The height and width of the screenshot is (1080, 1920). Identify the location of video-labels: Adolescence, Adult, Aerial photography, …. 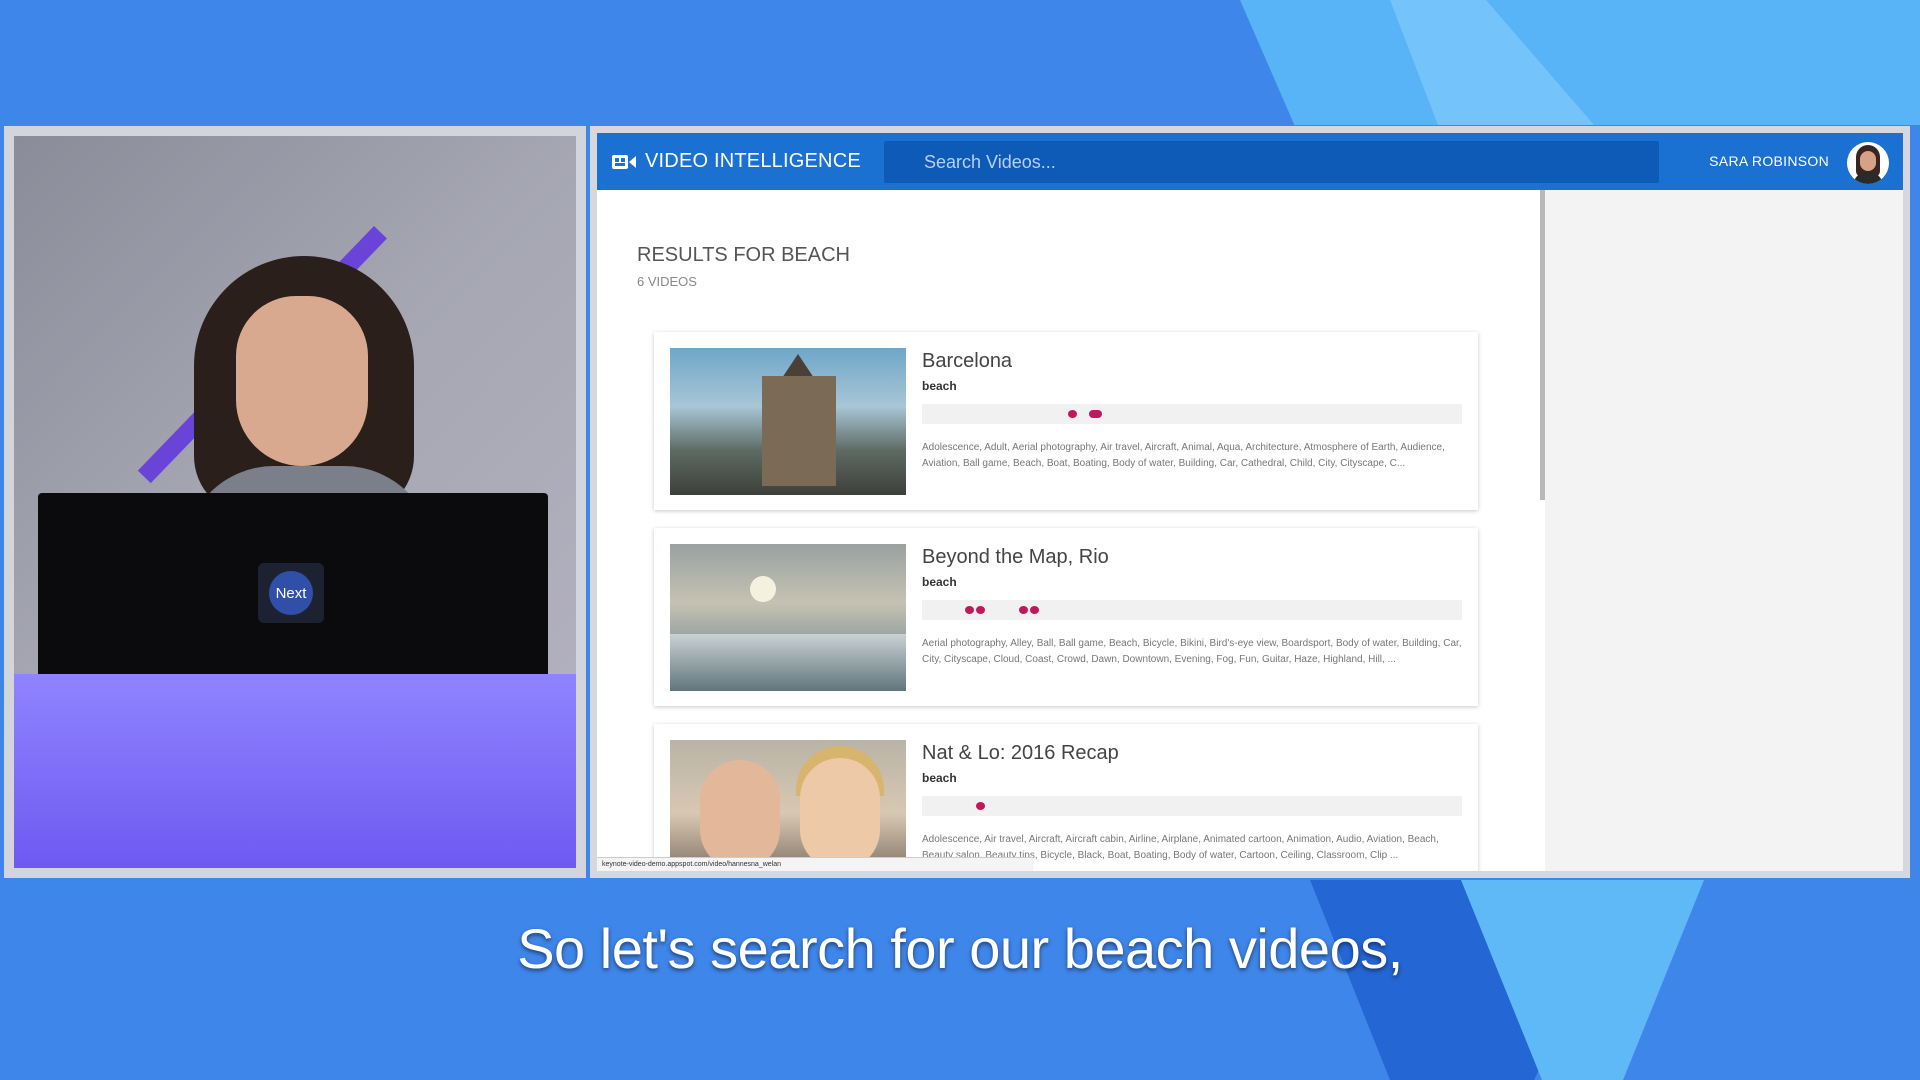
(1183, 455).